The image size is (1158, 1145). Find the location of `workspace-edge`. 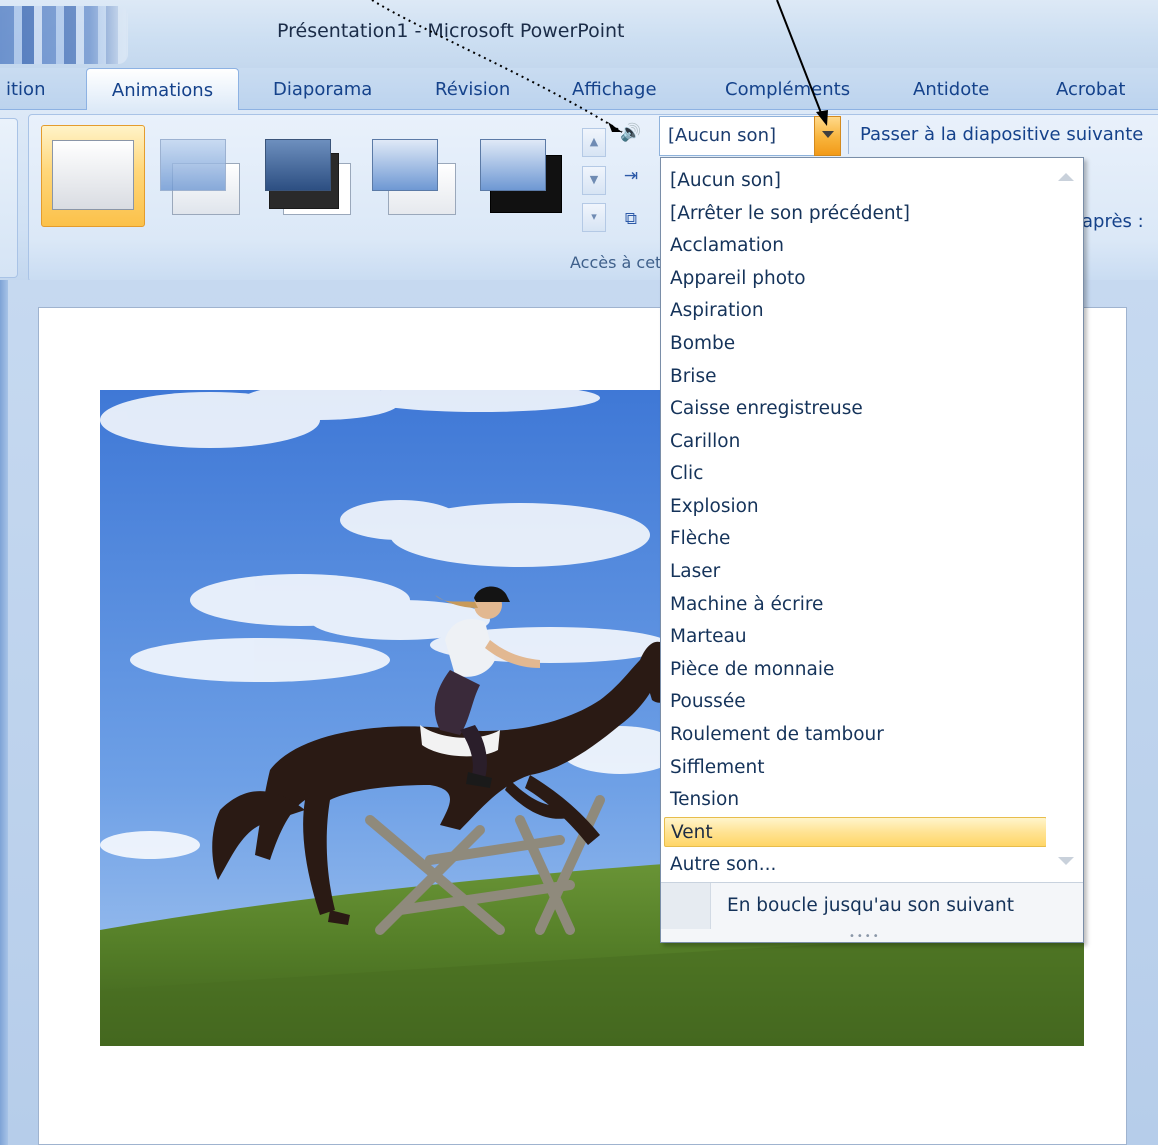

workspace-edge is located at coordinates (4, 712).